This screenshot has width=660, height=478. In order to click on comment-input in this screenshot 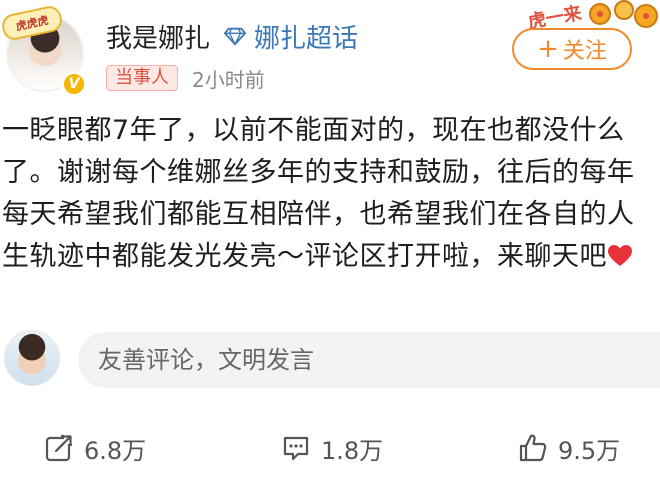, I will do `click(369, 360)`.